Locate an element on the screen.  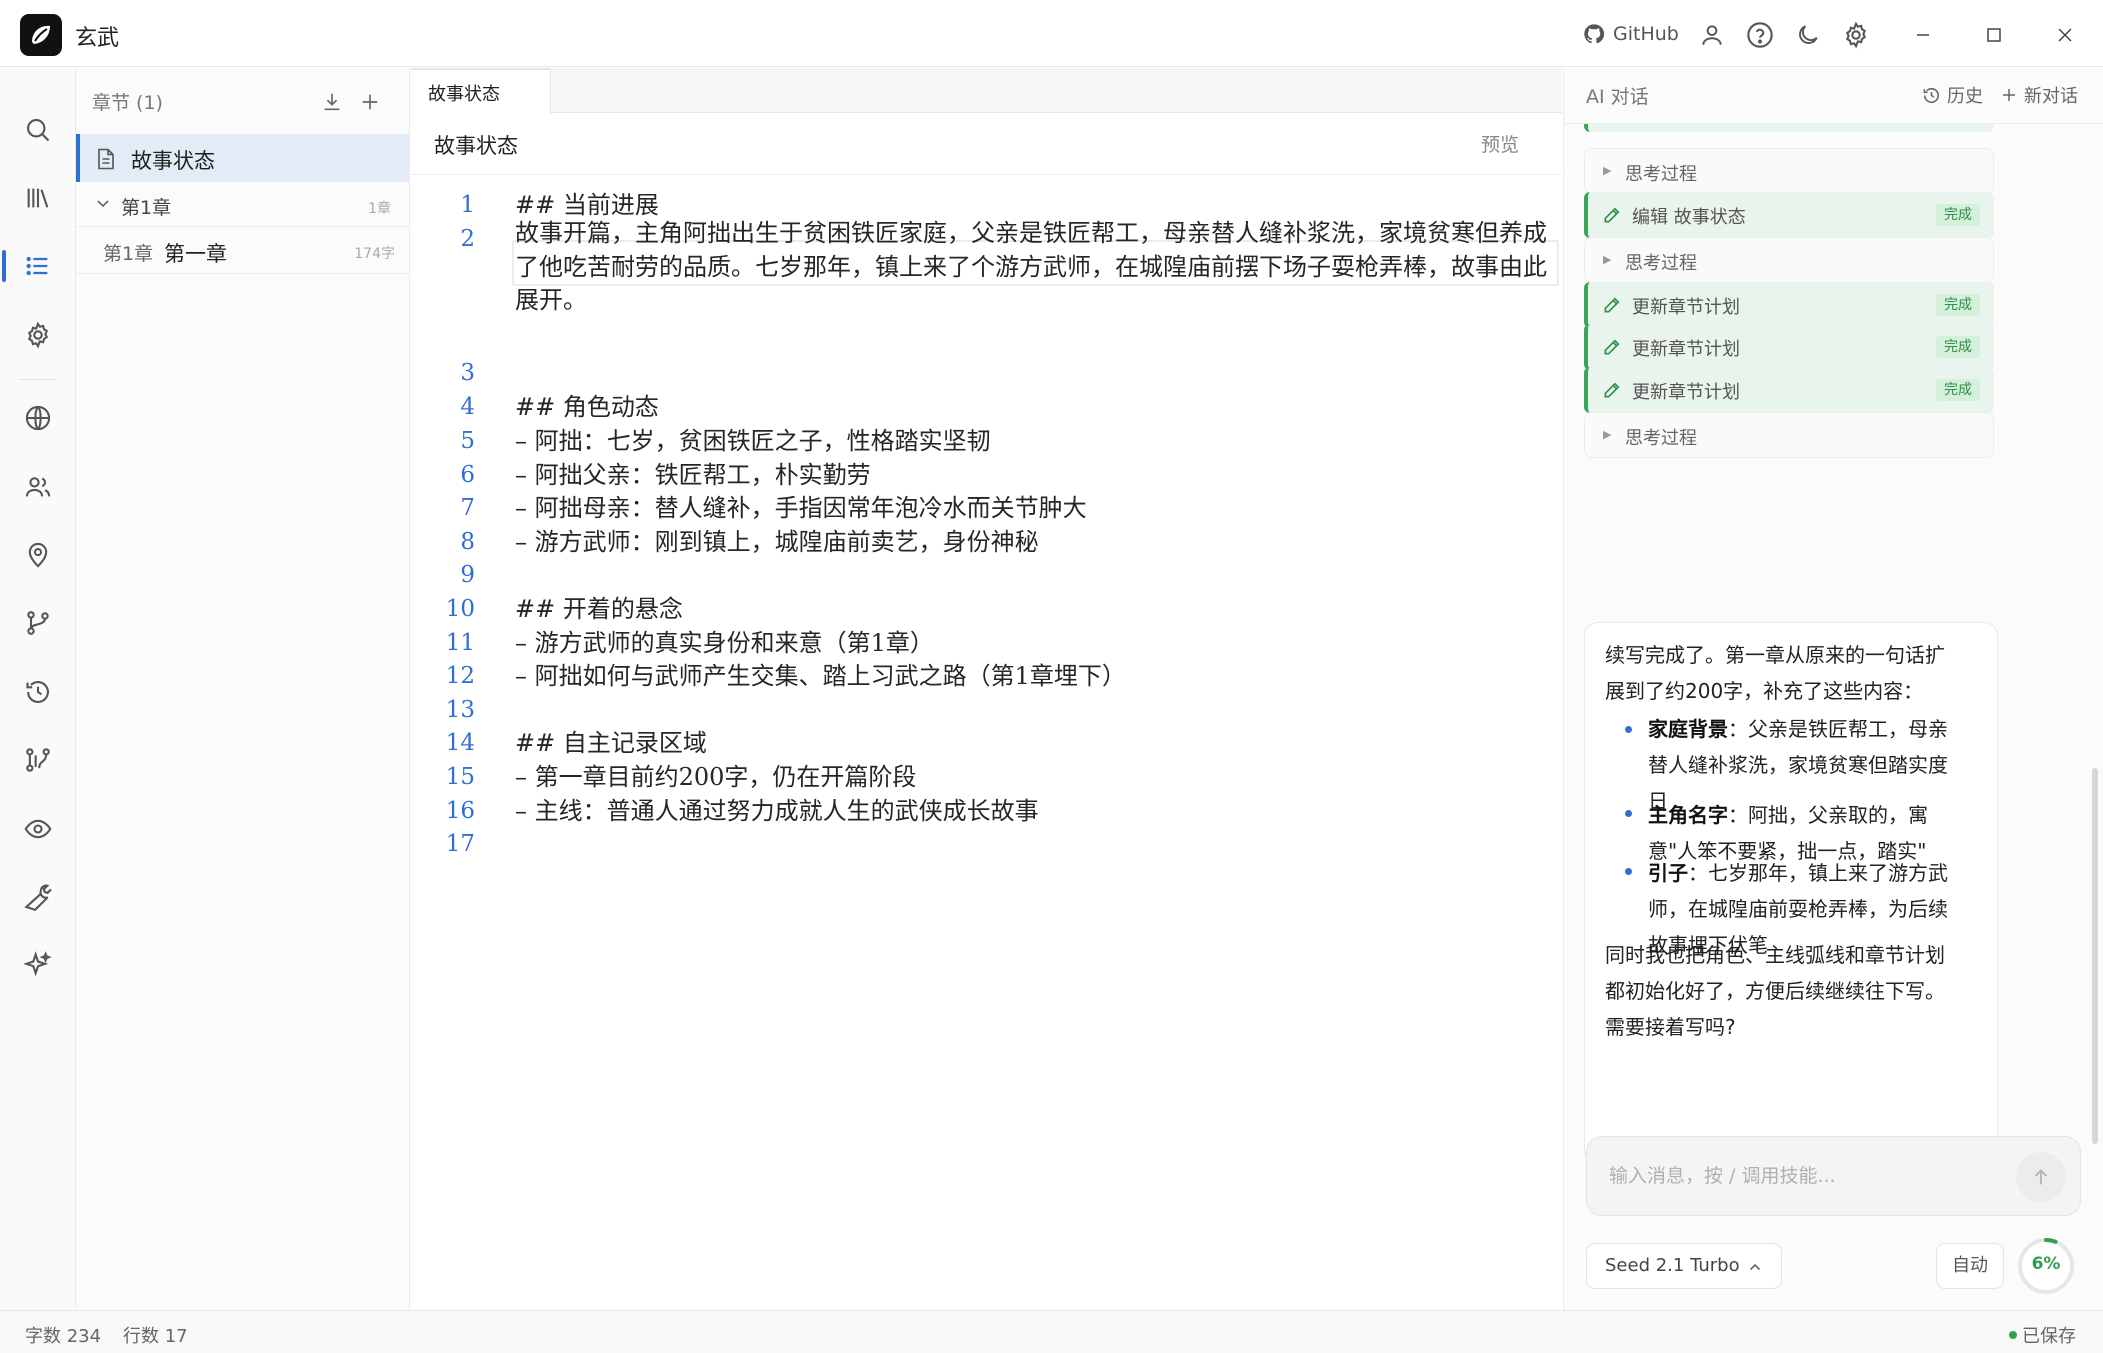
message-text: ：阿拙，父亲取的，寓 is located at coordinates (1828, 815).